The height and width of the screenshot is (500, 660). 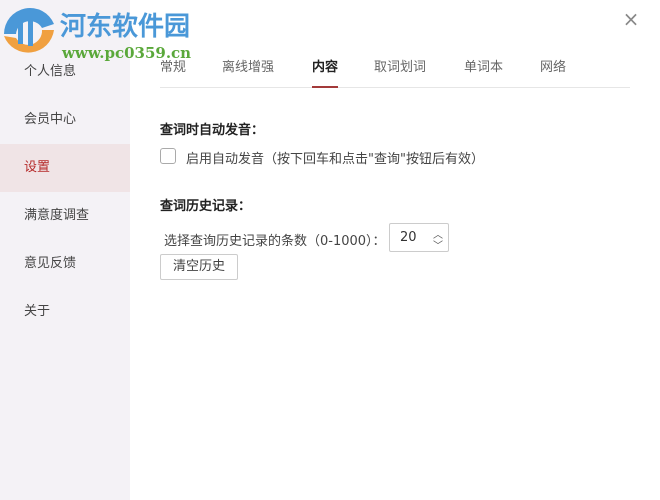 What do you see at coordinates (248, 72) in the screenshot?
I see `tab-offline: 离线增强` at bounding box center [248, 72].